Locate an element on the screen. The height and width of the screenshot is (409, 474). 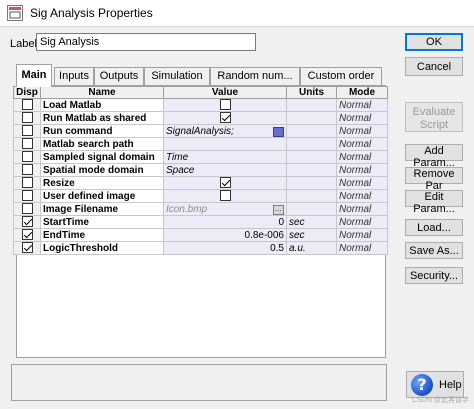
table-row: Sampled signal domain Time Normal is located at coordinates (200, 157).